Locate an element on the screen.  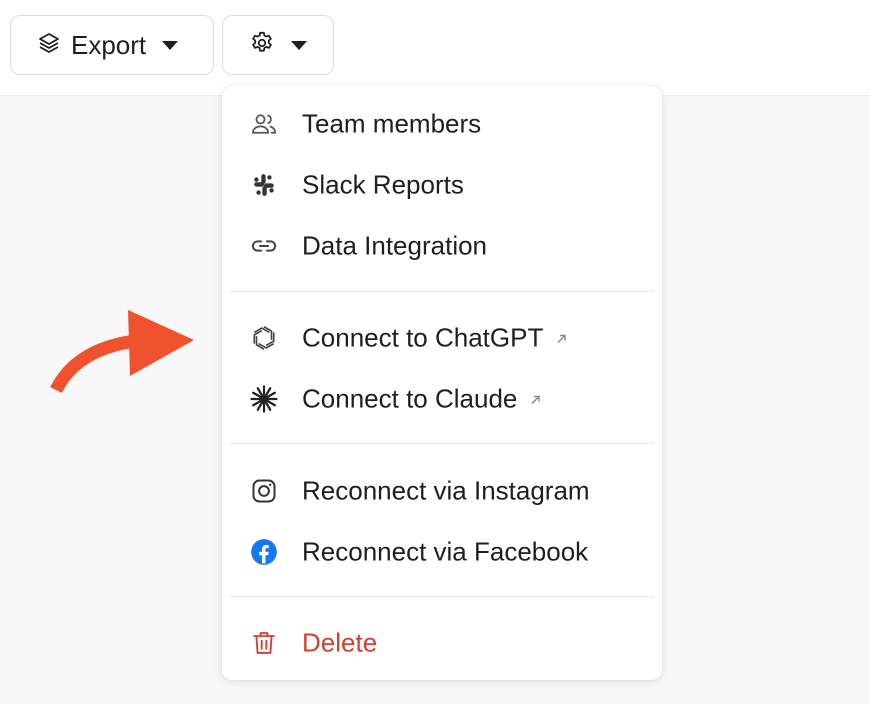
toolbar: Export is located at coordinates (435, 48).